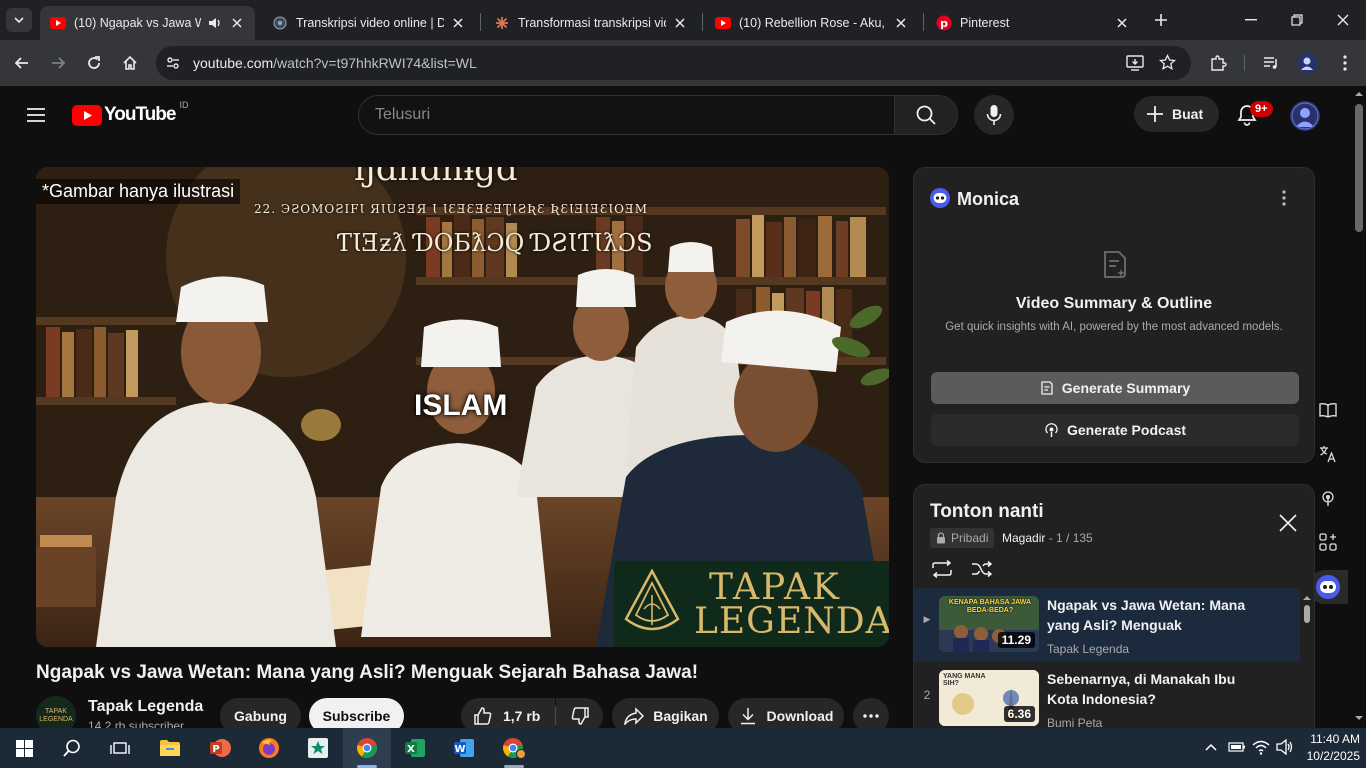 The image size is (1366, 768). I want to click on tab-search-button, so click(19, 20).